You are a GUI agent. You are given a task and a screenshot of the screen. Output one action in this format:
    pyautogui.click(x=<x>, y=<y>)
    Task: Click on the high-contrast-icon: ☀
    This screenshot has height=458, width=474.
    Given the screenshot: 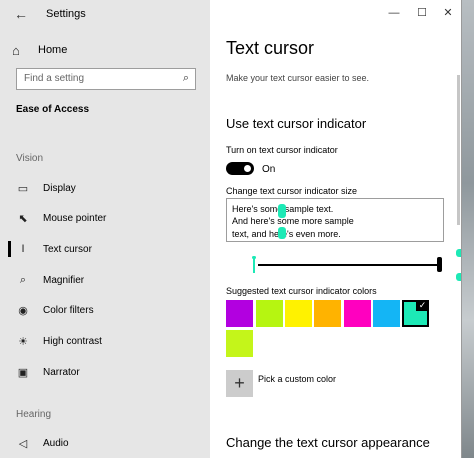 What is the action you would take?
    pyautogui.click(x=23, y=341)
    